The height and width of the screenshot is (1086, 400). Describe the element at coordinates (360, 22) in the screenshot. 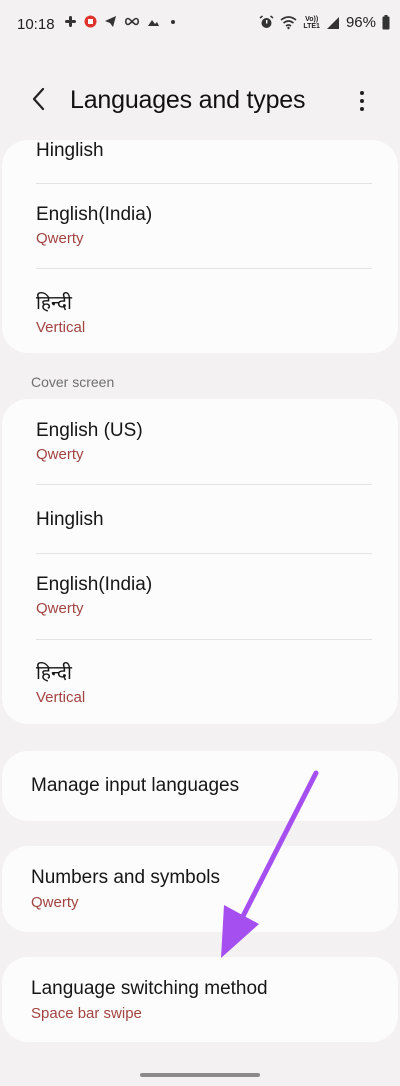

I see `battery-percent: 96%` at that location.